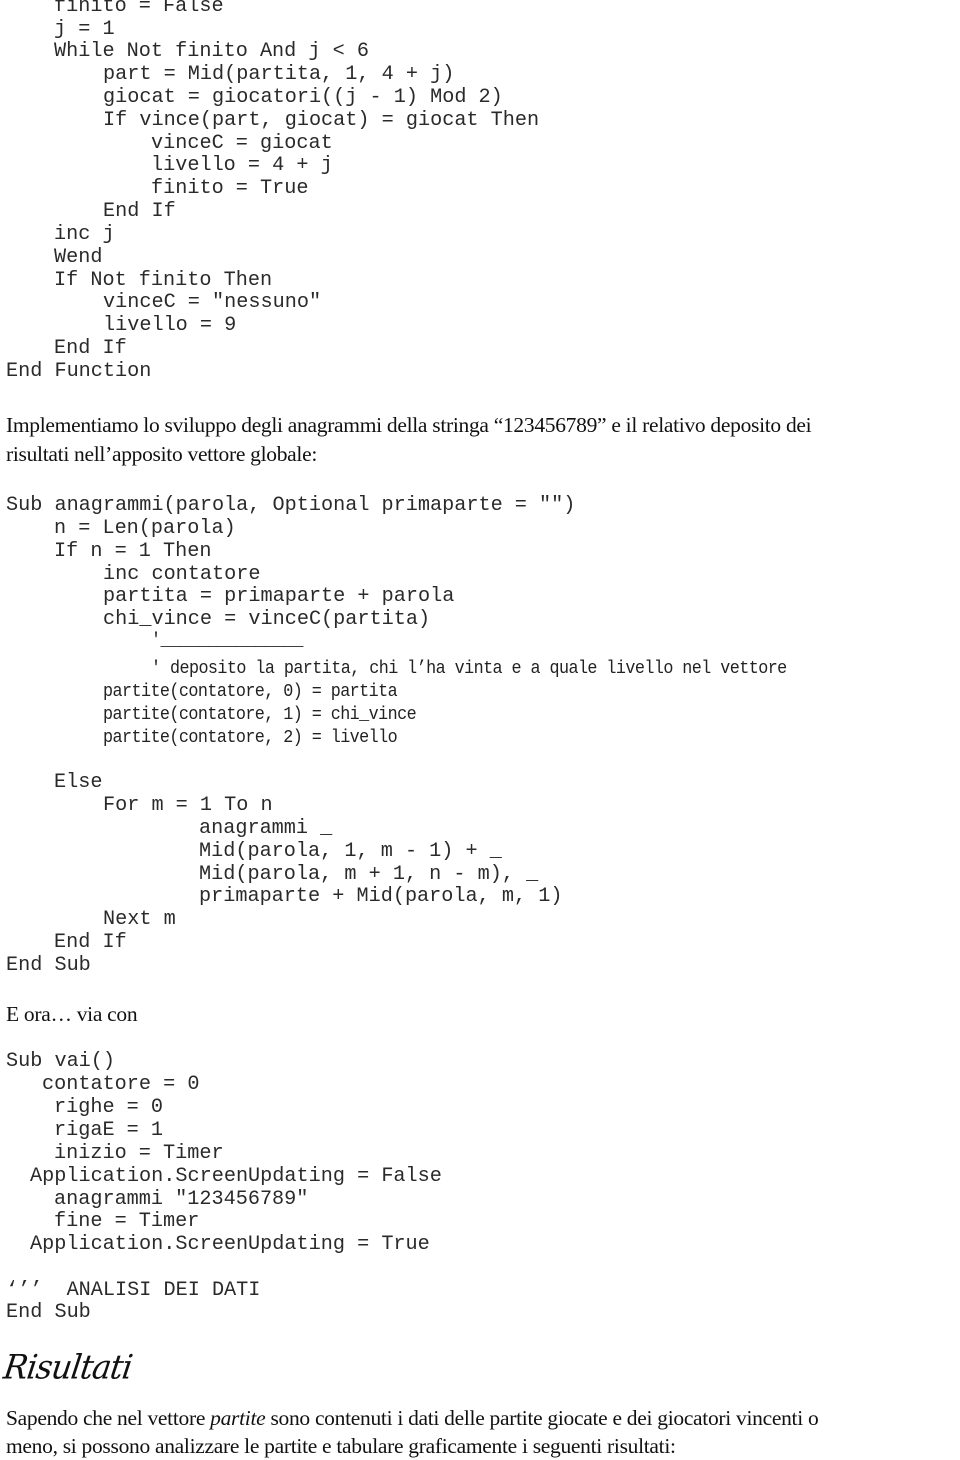 The height and width of the screenshot is (1460, 960). Describe the element at coordinates (72, 1014) in the screenshot. I see `paragraph-e-ora: E ora… via con` at that location.